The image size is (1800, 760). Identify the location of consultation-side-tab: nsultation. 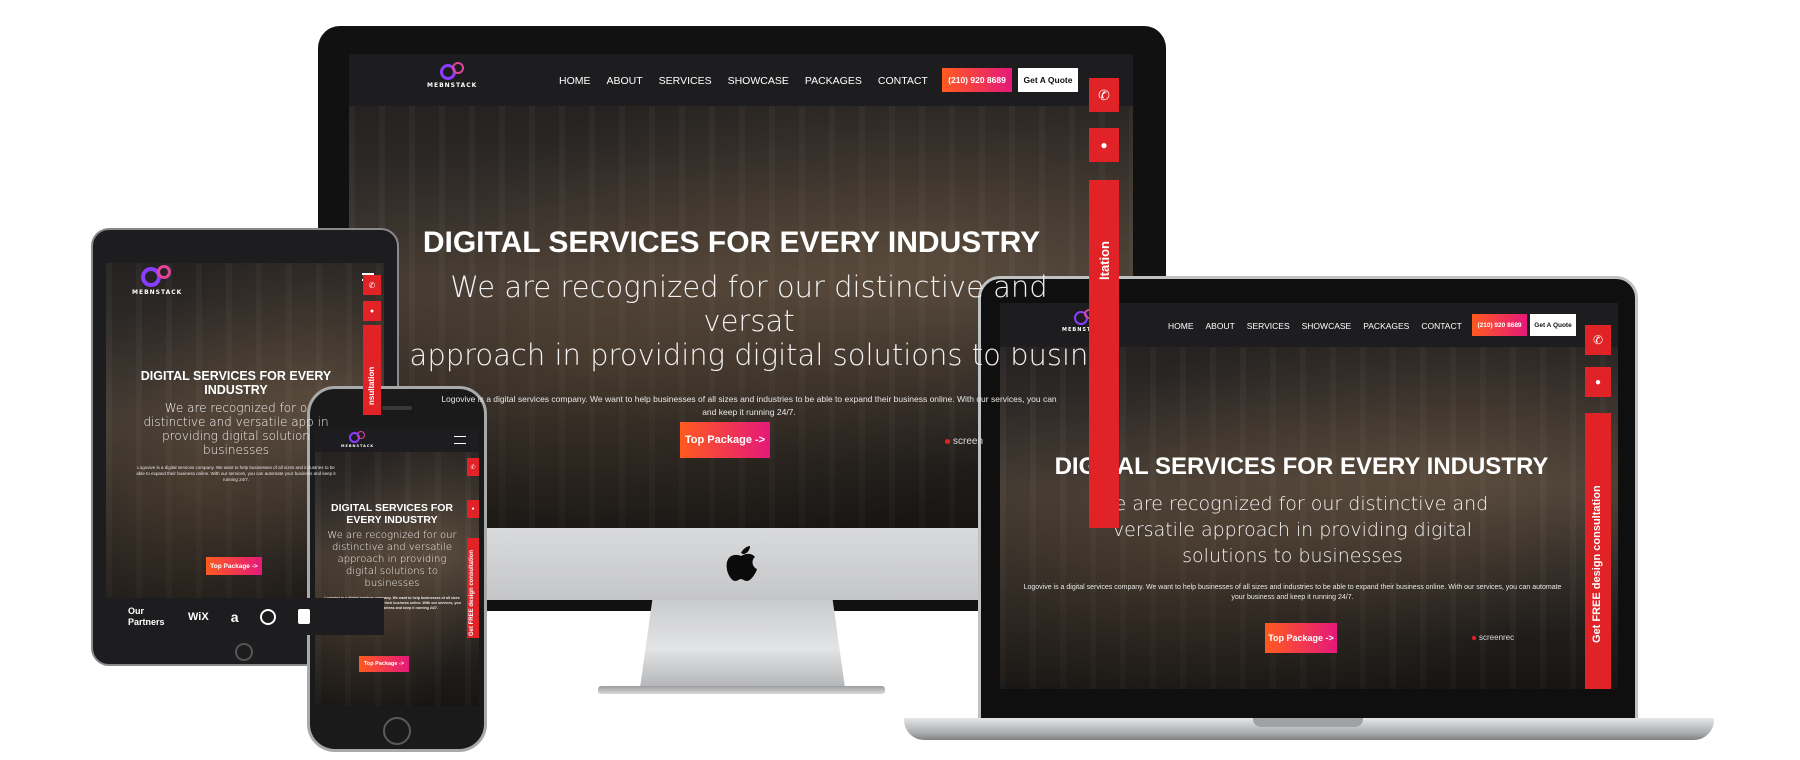
(372, 370).